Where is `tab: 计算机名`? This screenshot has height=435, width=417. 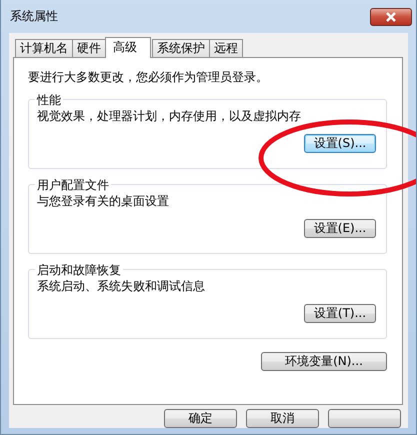 tab: 计算机名 is located at coordinates (44, 48).